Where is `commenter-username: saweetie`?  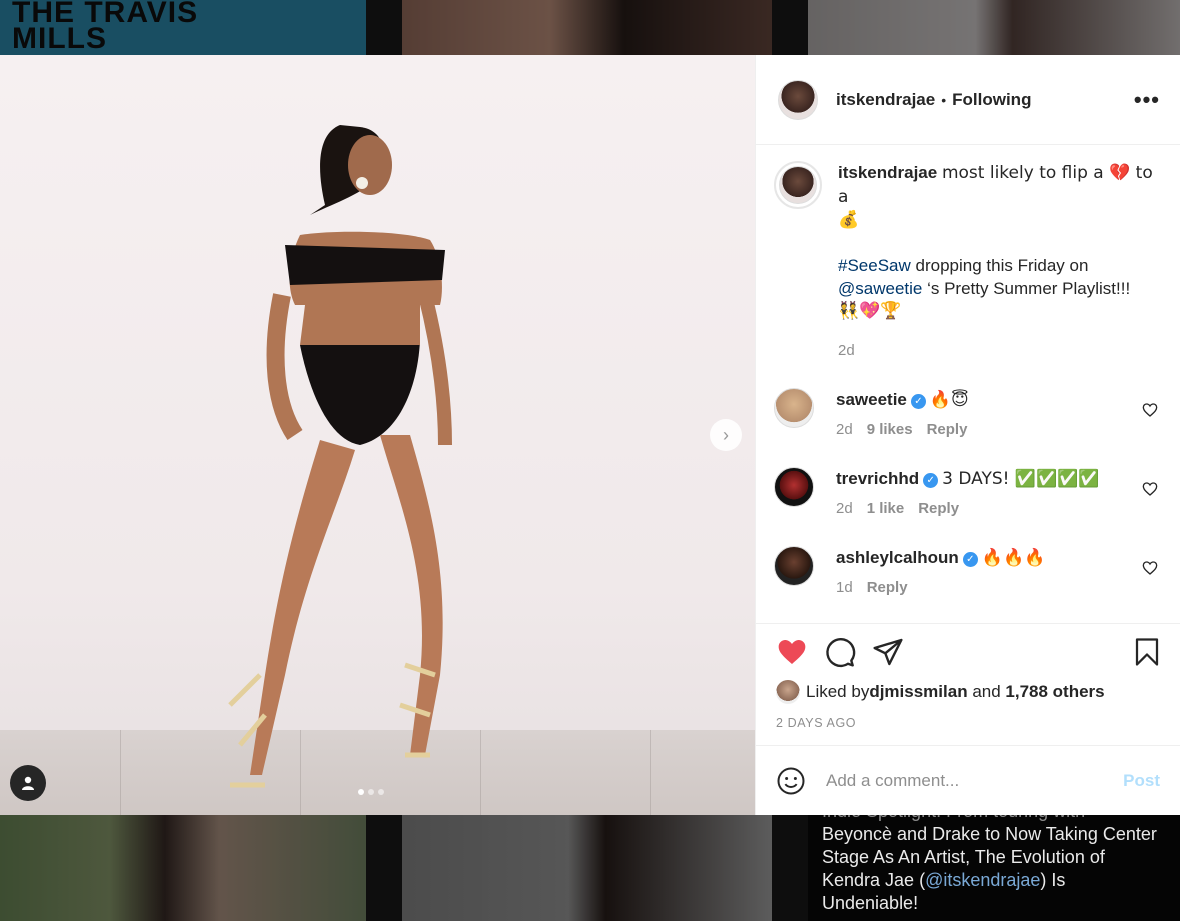 commenter-username: saweetie is located at coordinates (871, 399).